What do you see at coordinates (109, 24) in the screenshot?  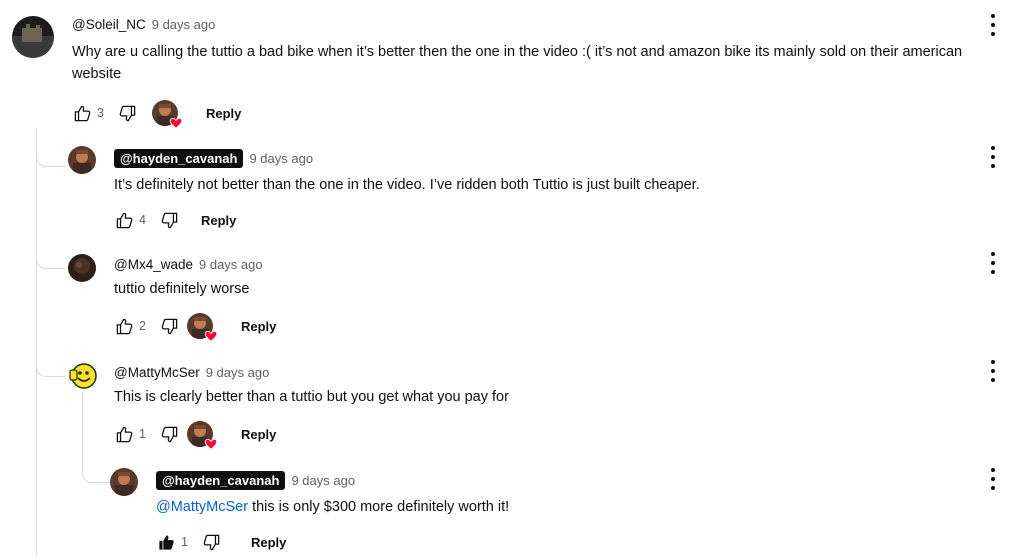 I see `comment-author: @Soleil_NC` at bounding box center [109, 24].